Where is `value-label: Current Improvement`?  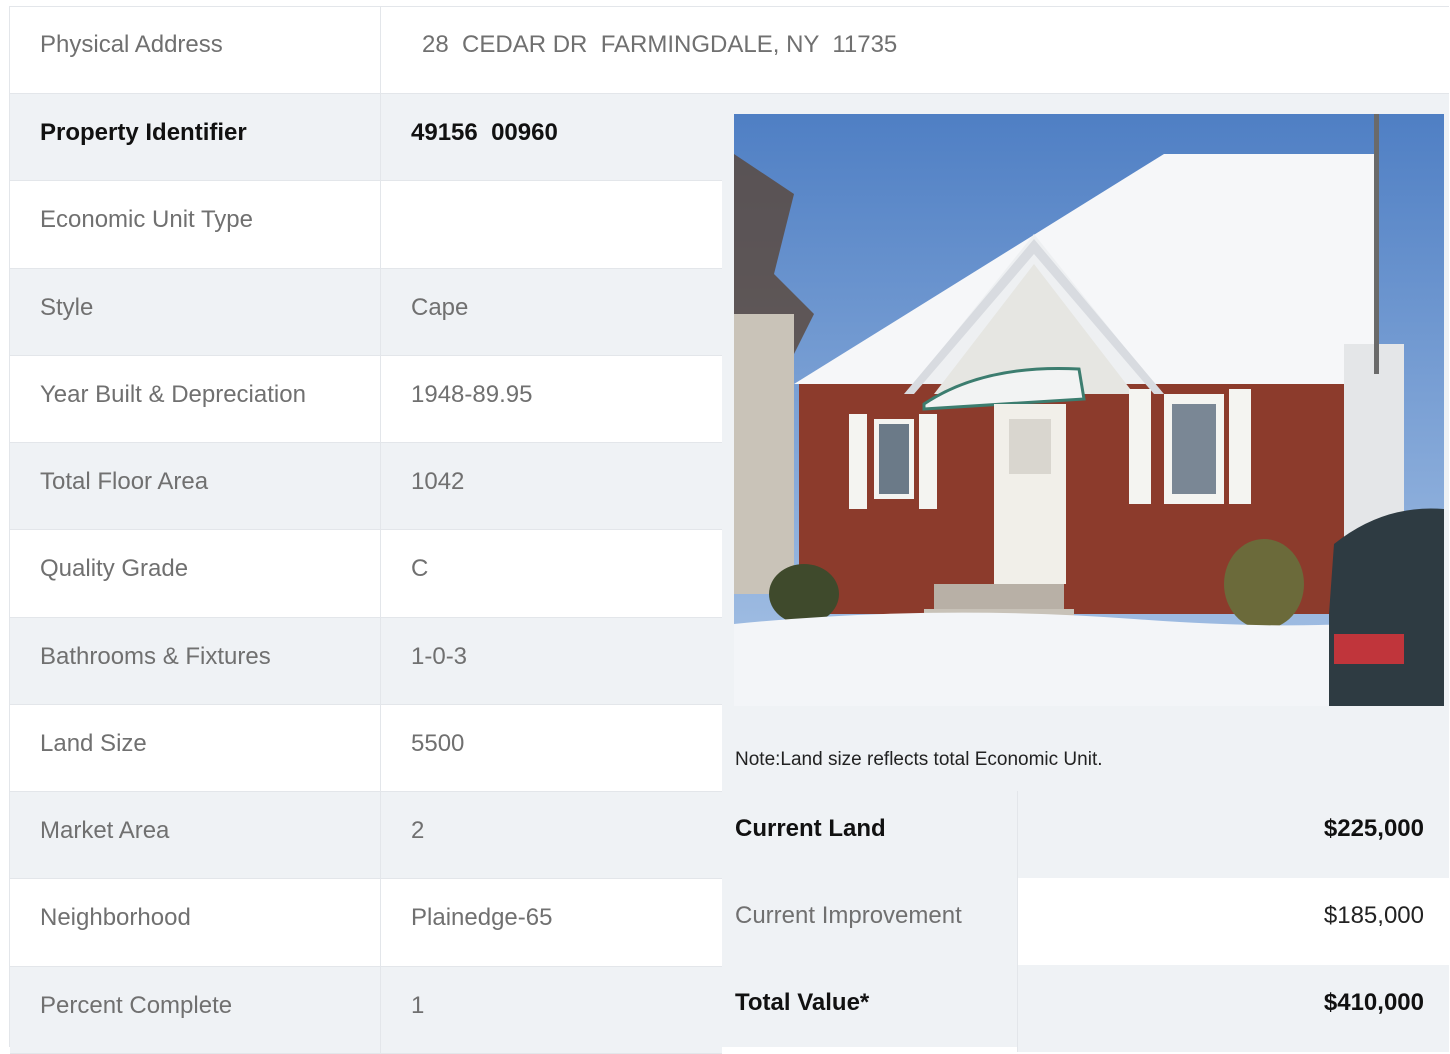
value-label: Current Improvement is located at coordinates (848, 915).